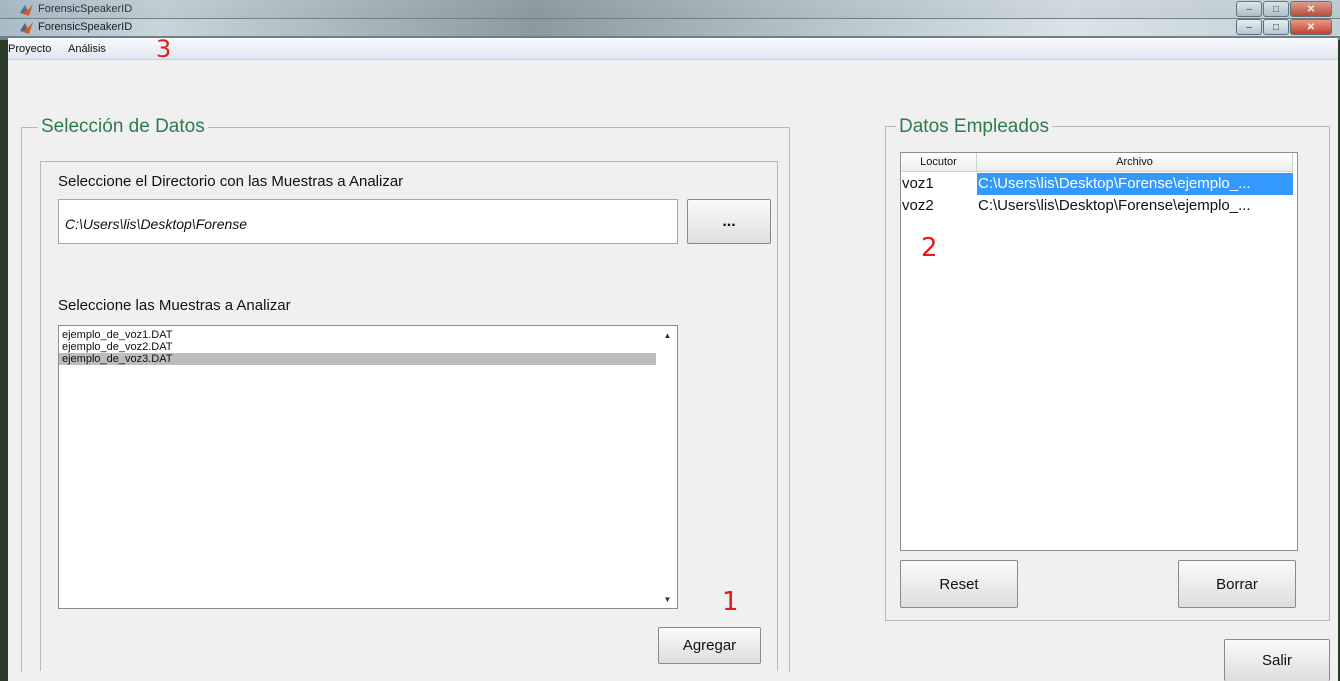 The width and height of the screenshot is (1340, 681). What do you see at coordinates (670, 9) in the screenshot?
I see `background-window-titlebar: ForensicSpeakerID – □ ✕` at bounding box center [670, 9].